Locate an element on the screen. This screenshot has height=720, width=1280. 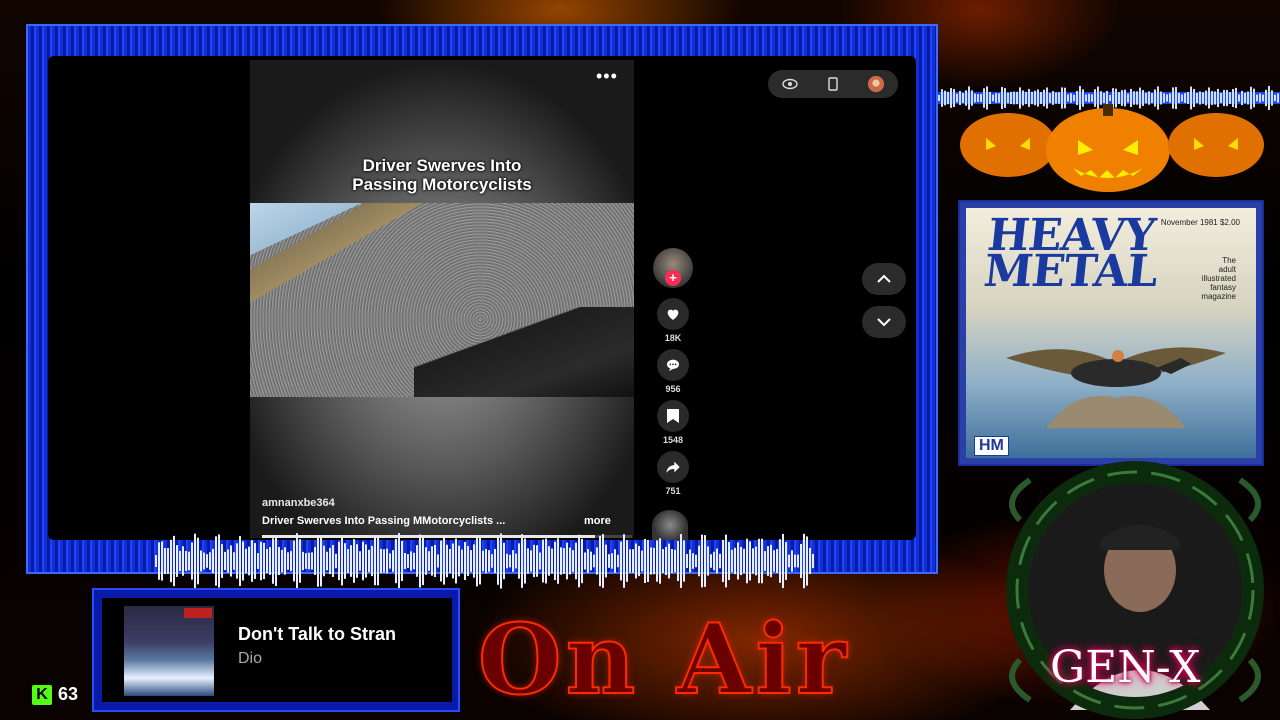
creator-avatar: + is located at coordinates (673, 268).